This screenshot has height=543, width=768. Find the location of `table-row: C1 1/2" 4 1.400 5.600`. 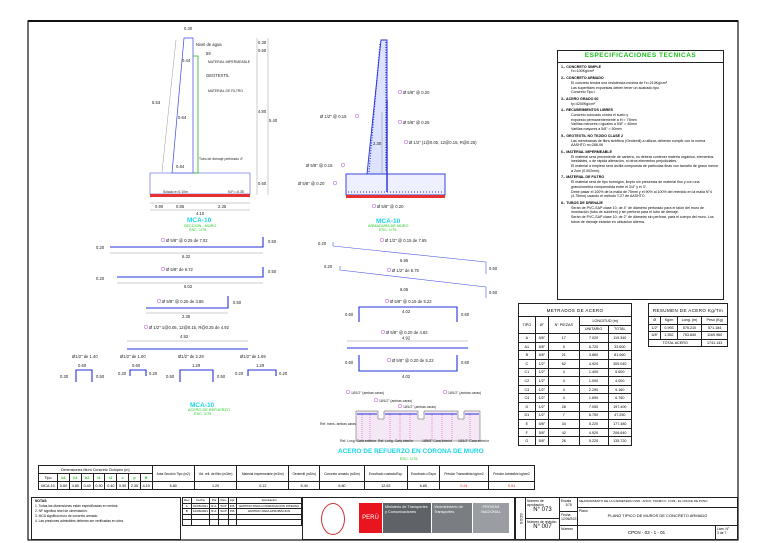

table-row: C1 1/2" 4 1.400 5.600 is located at coordinates (575, 372).